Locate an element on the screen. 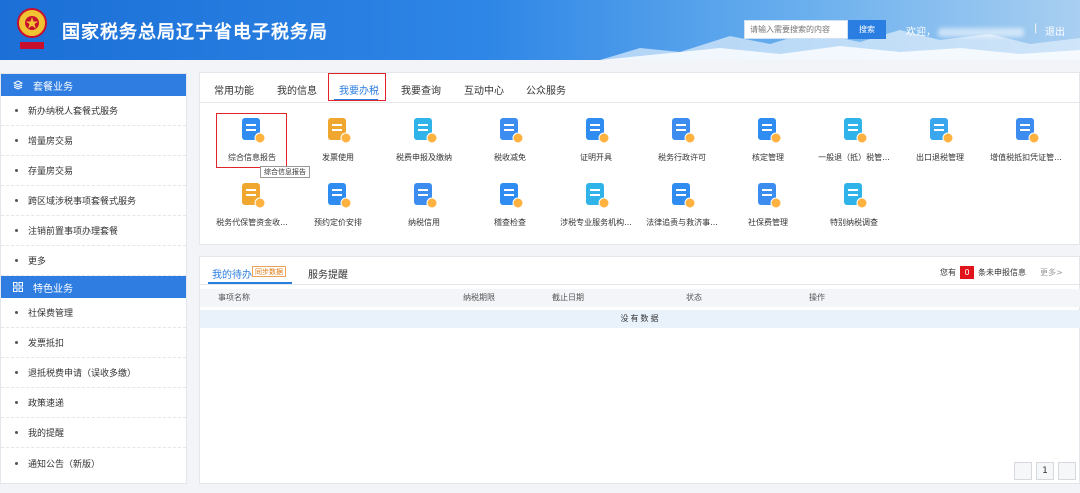 This screenshot has width=1080, height=493. tab-public-service: 公众服务 is located at coordinates (546, 89).